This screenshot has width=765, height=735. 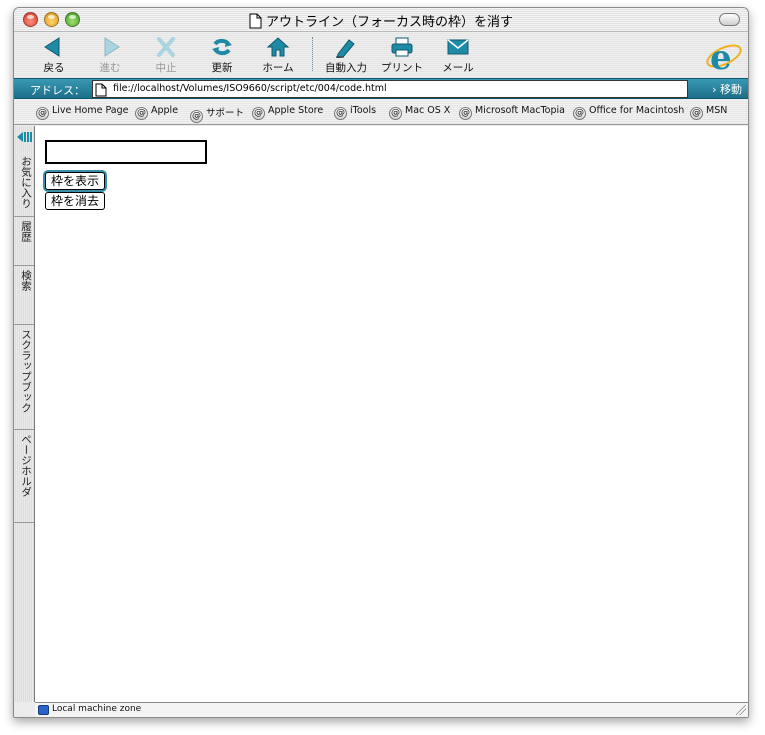 I want to click on toolbar-toggle-button, so click(x=729, y=19).